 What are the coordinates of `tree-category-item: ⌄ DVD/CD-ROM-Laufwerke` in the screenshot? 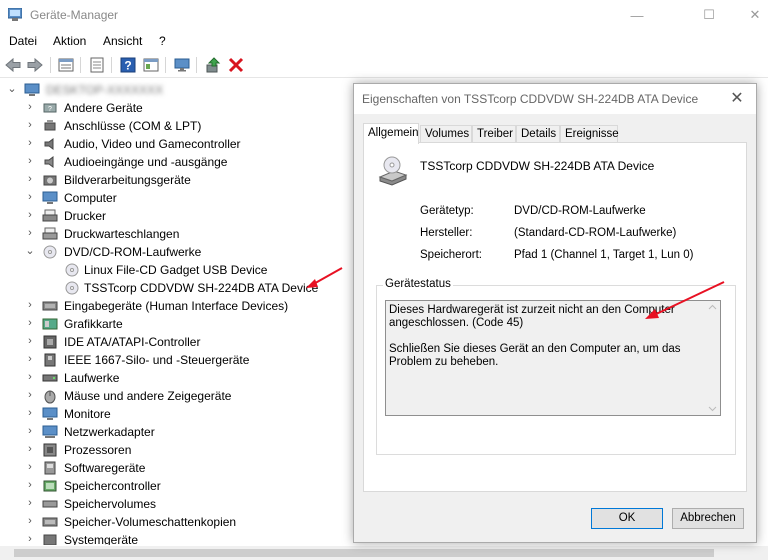 It's located at (189, 252).